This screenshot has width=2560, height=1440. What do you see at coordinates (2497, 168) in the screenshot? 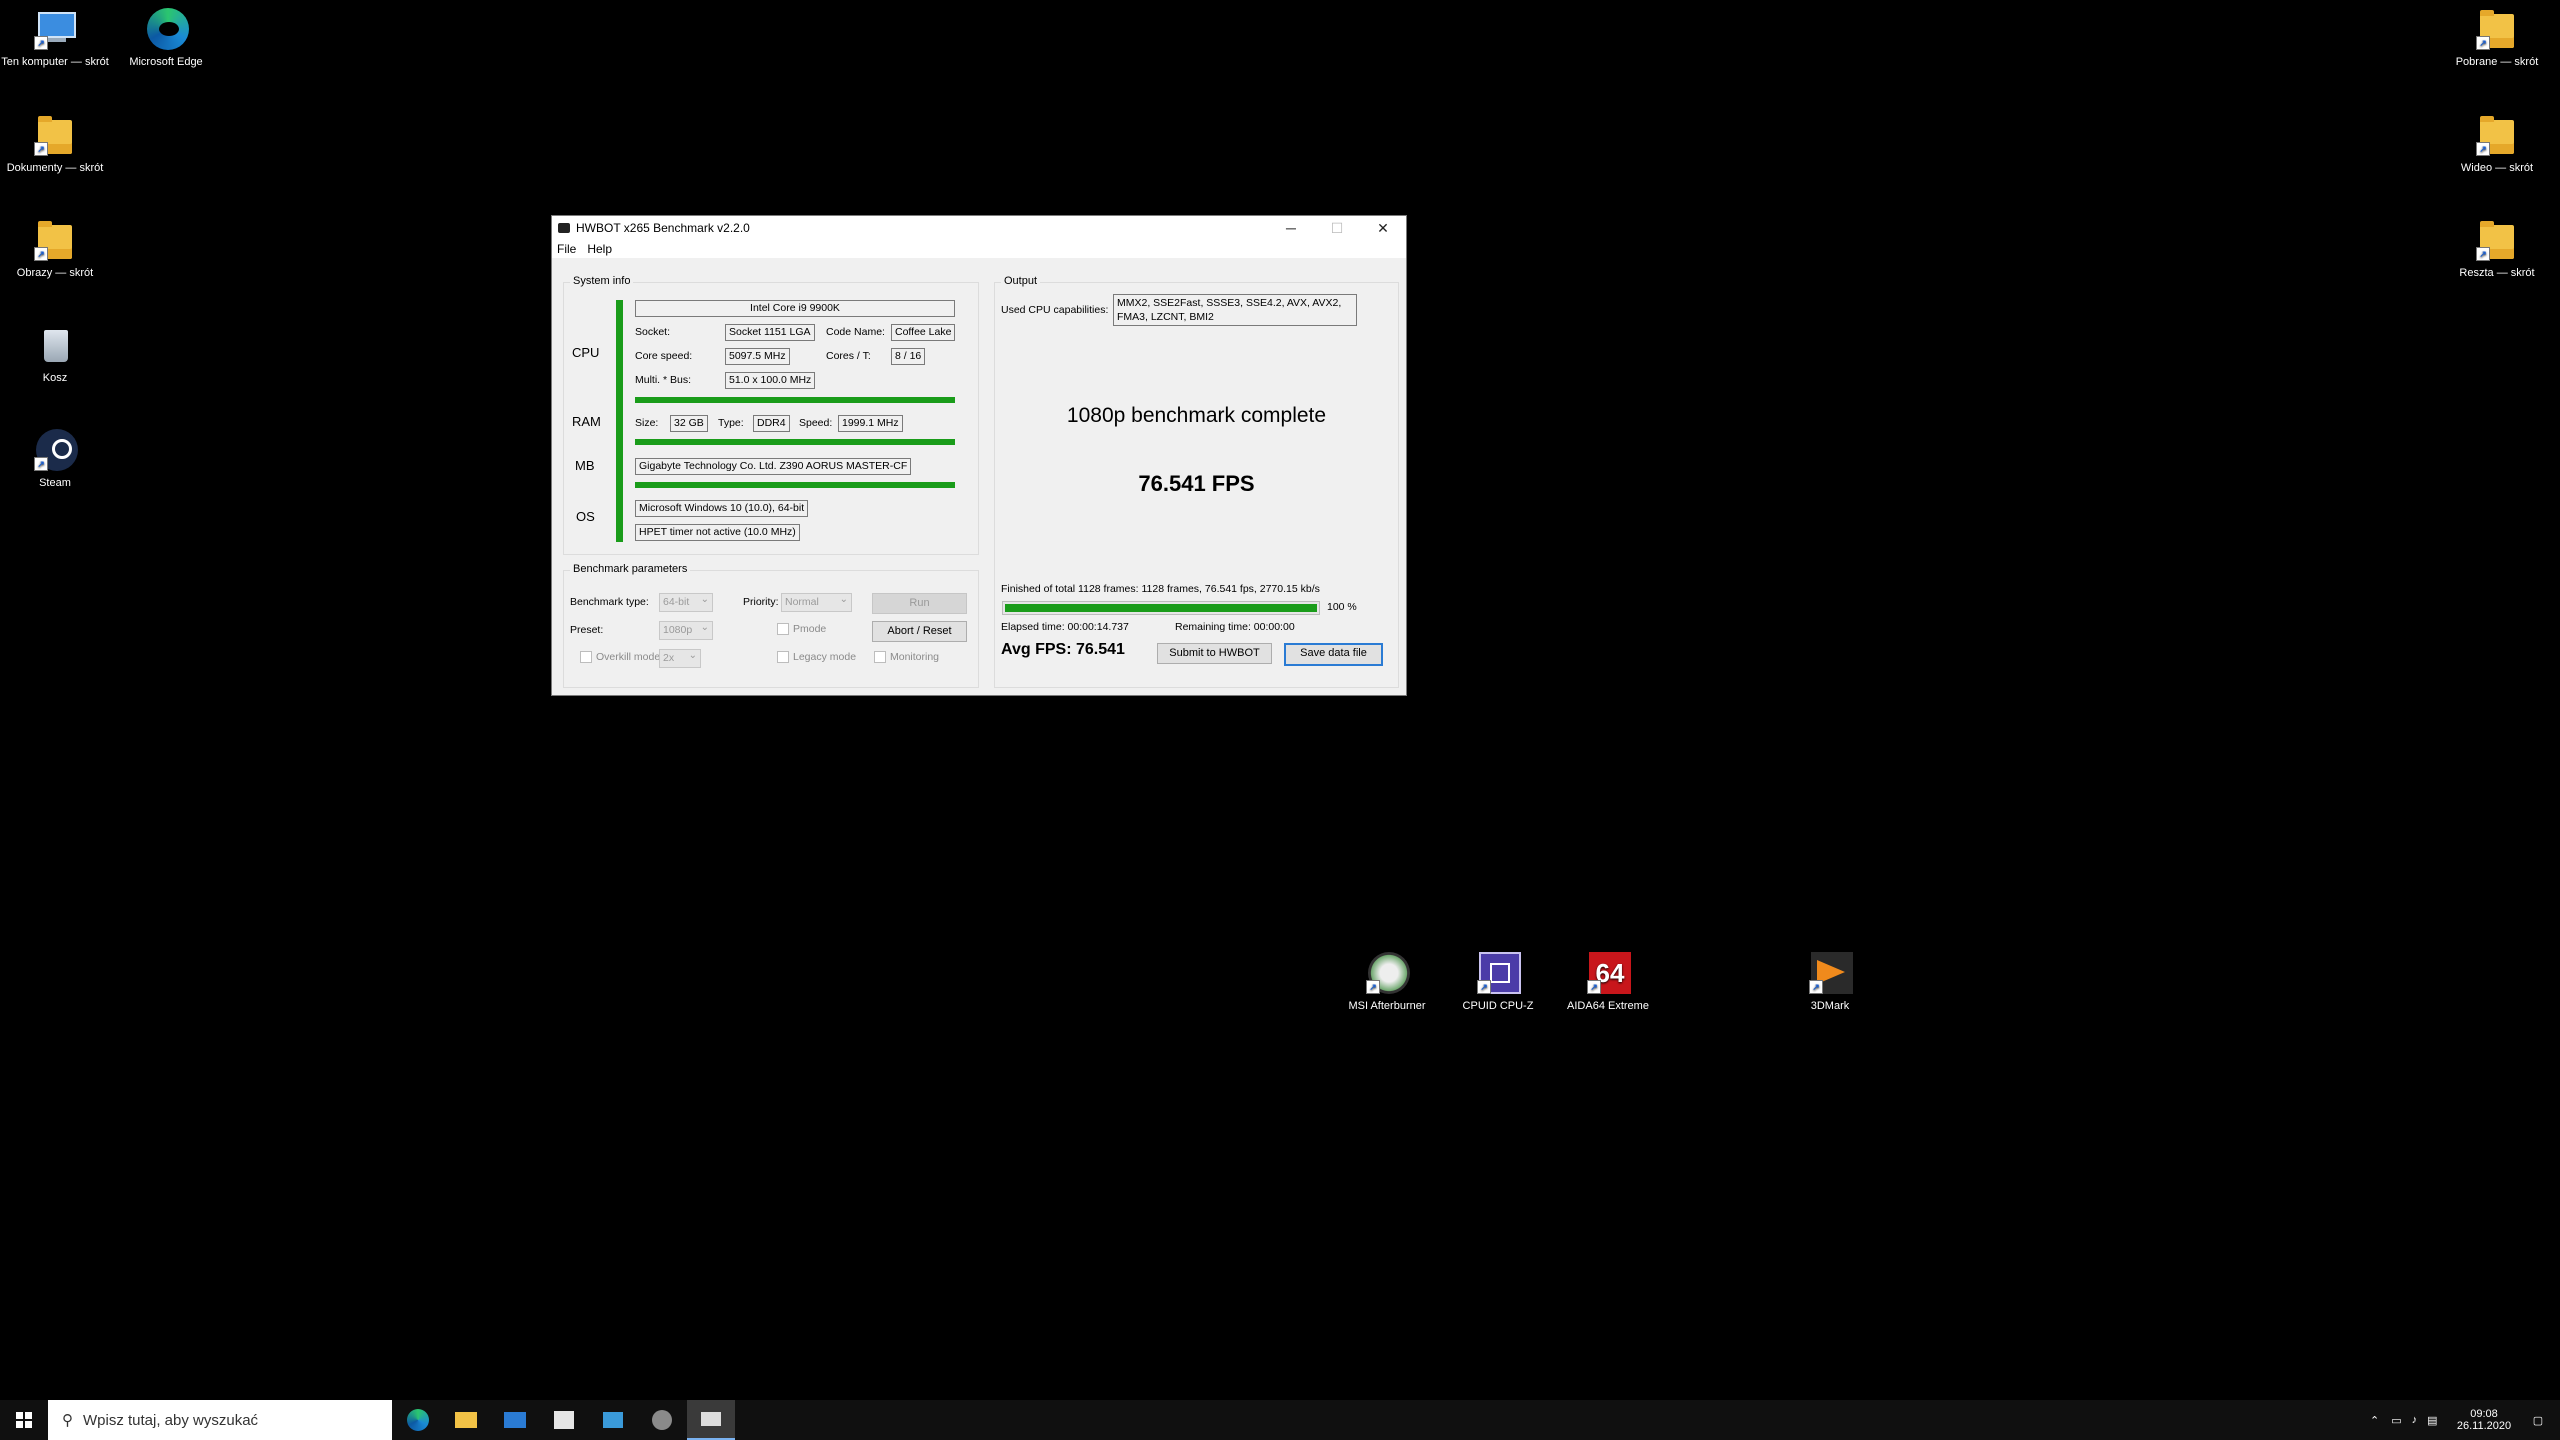
I see `desktop-icon-label: Wideo — skrót` at bounding box center [2497, 168].